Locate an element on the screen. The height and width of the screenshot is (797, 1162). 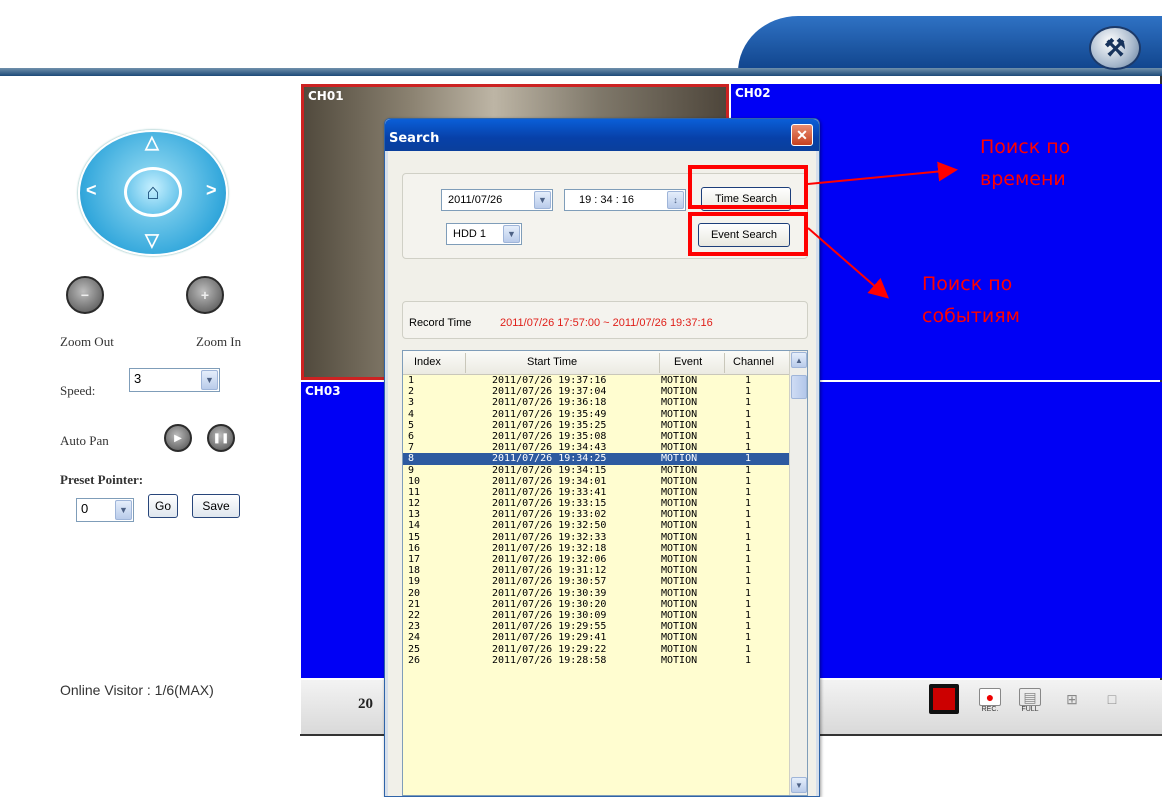
dialog-title: Search is located at coordinates (414, 138).